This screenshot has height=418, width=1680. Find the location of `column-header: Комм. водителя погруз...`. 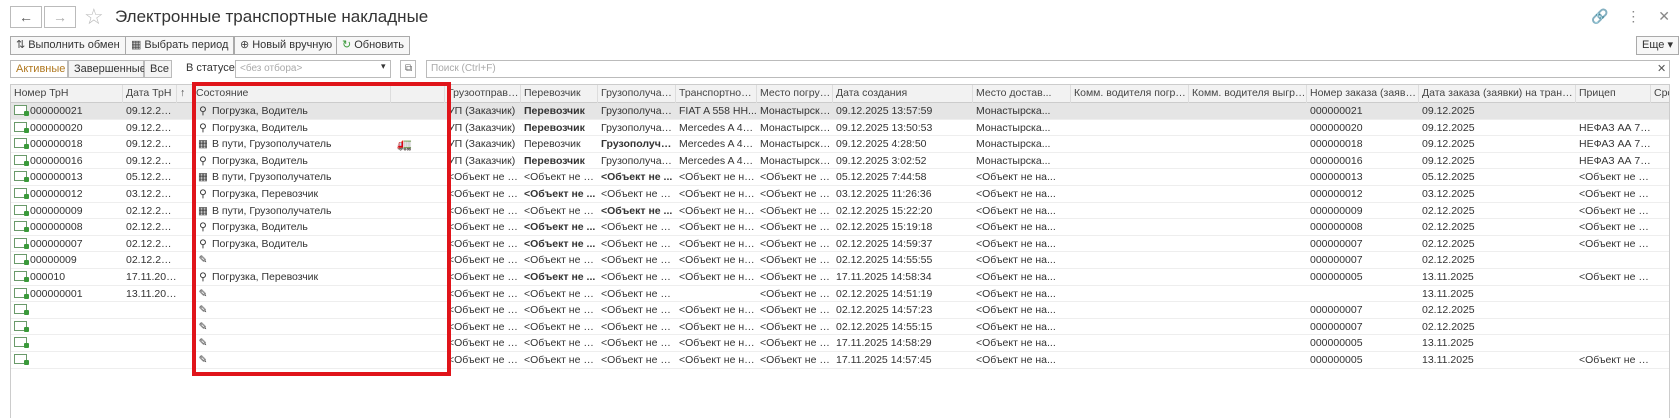

column-header: Комм. водителя погруз... is located at coordinates (1130, 94).